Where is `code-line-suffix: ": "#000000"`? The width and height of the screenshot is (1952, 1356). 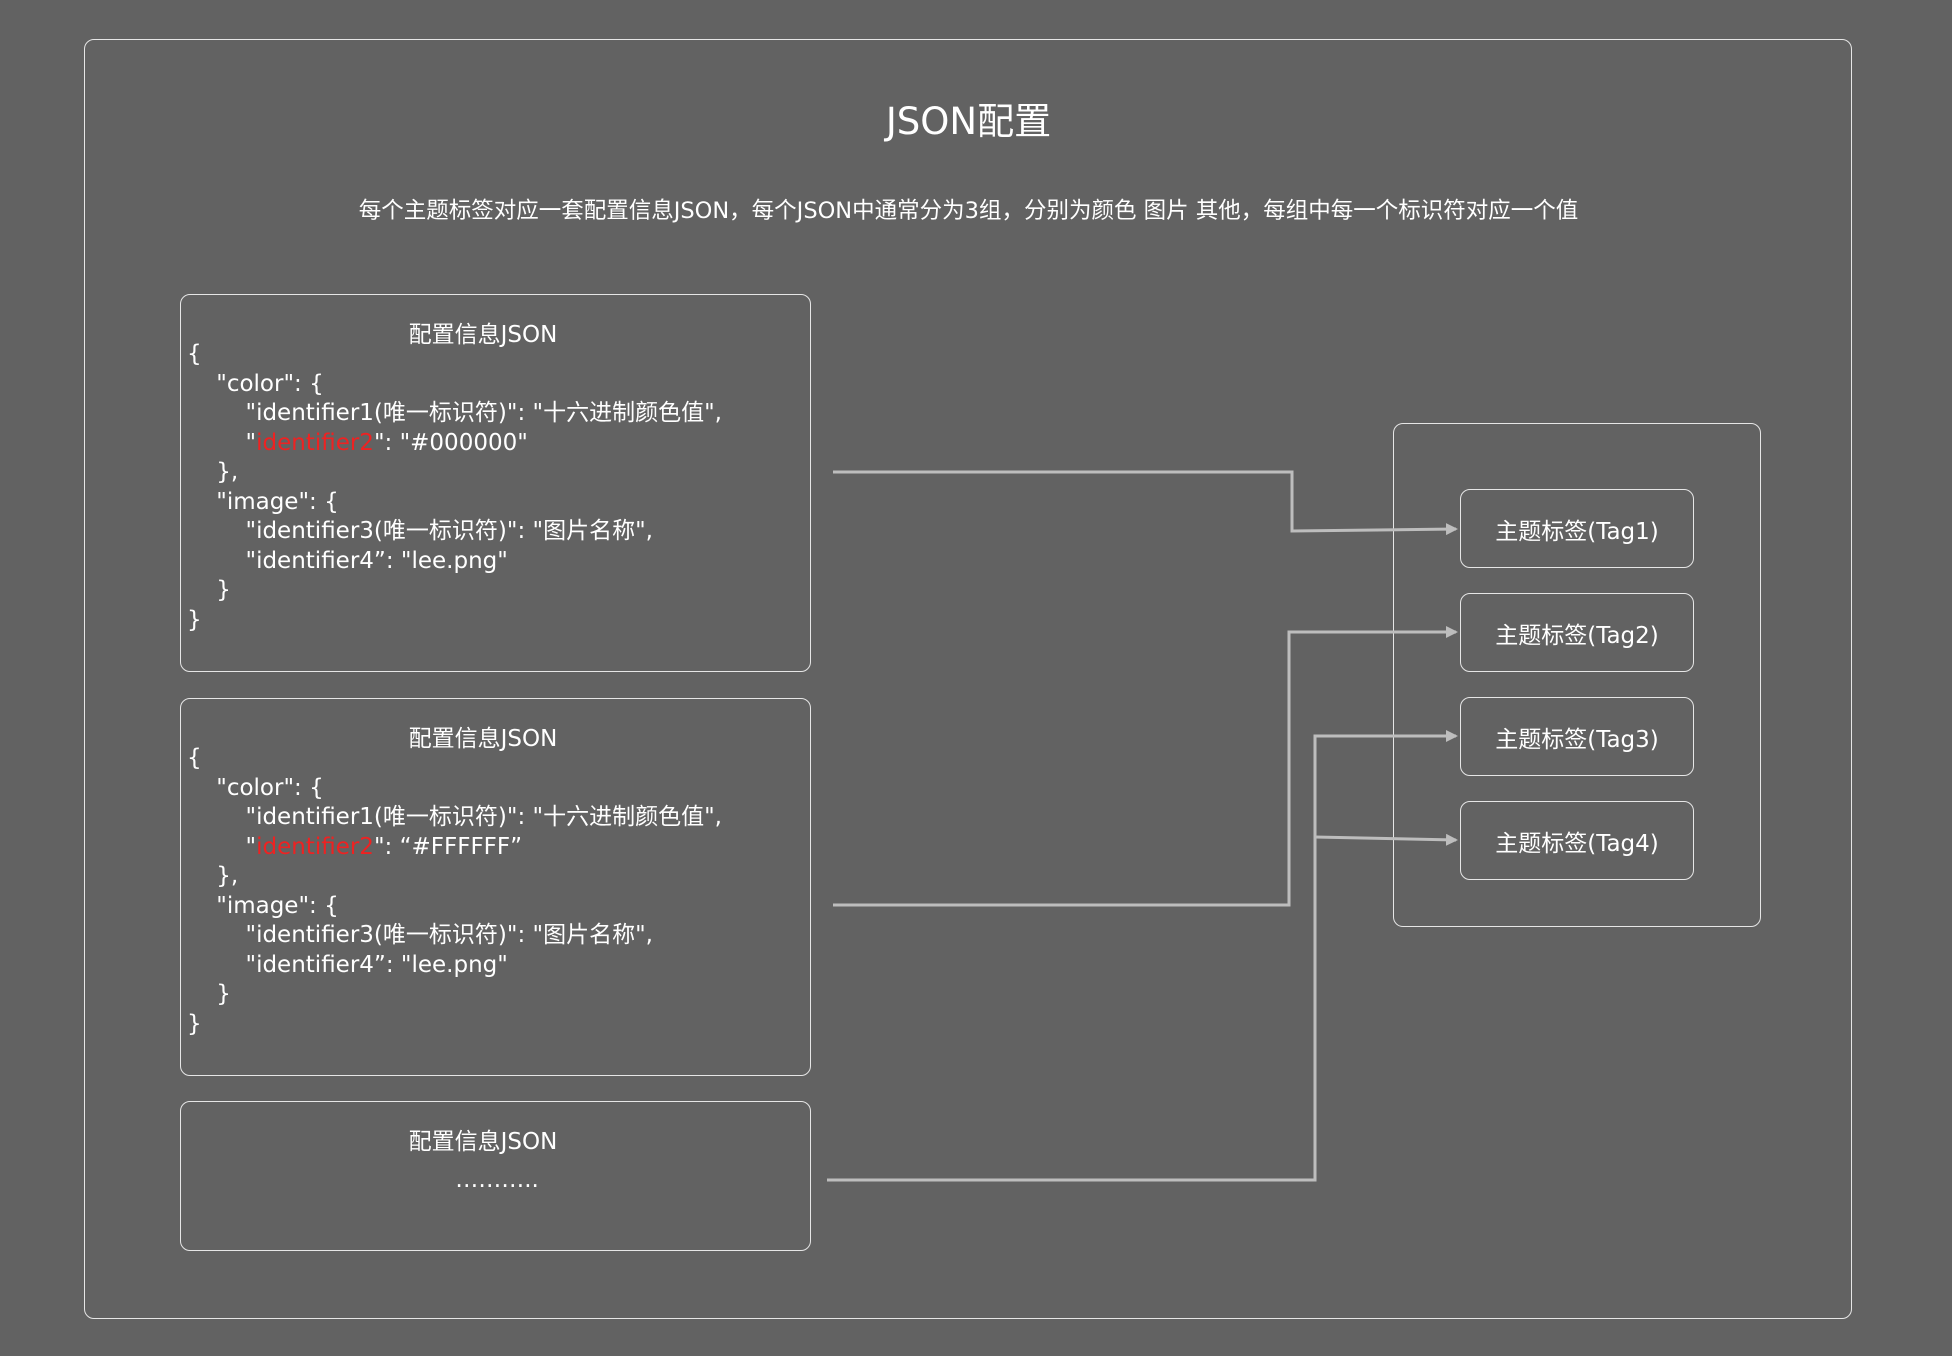
code-line-suffix: ": "#000000" is located at coordinates (450, 442).